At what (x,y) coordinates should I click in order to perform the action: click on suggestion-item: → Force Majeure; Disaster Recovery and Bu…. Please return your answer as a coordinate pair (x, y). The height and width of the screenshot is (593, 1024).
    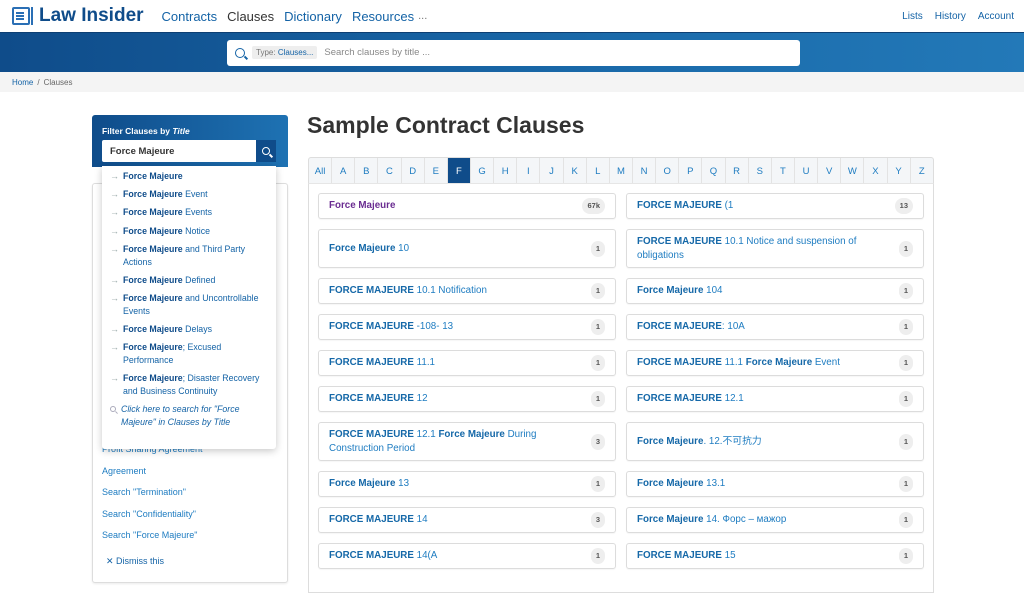
    Looking at the image, I should click on (189, 385).